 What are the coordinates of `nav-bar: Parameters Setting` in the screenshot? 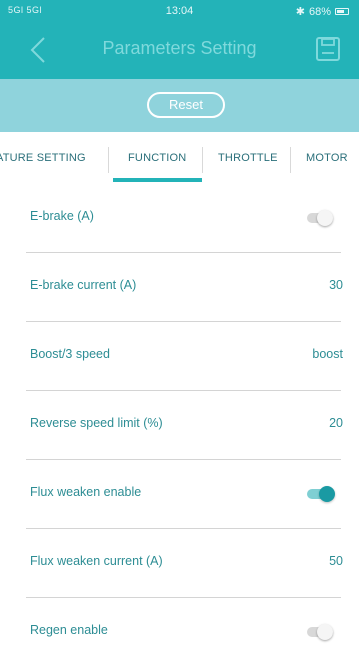 It's located at (179, 50).